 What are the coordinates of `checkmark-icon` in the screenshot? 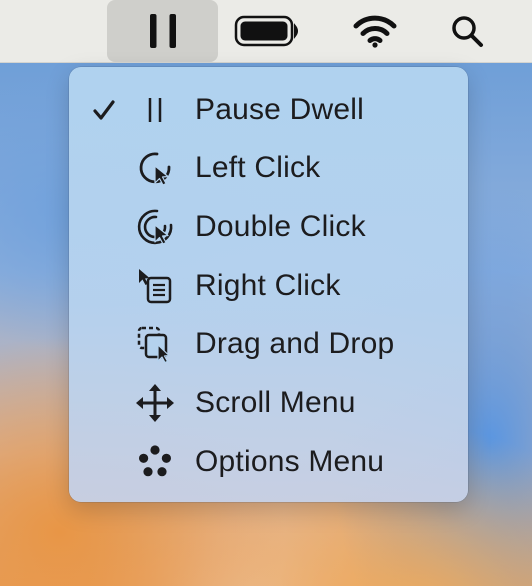 It's located at (104, 110).